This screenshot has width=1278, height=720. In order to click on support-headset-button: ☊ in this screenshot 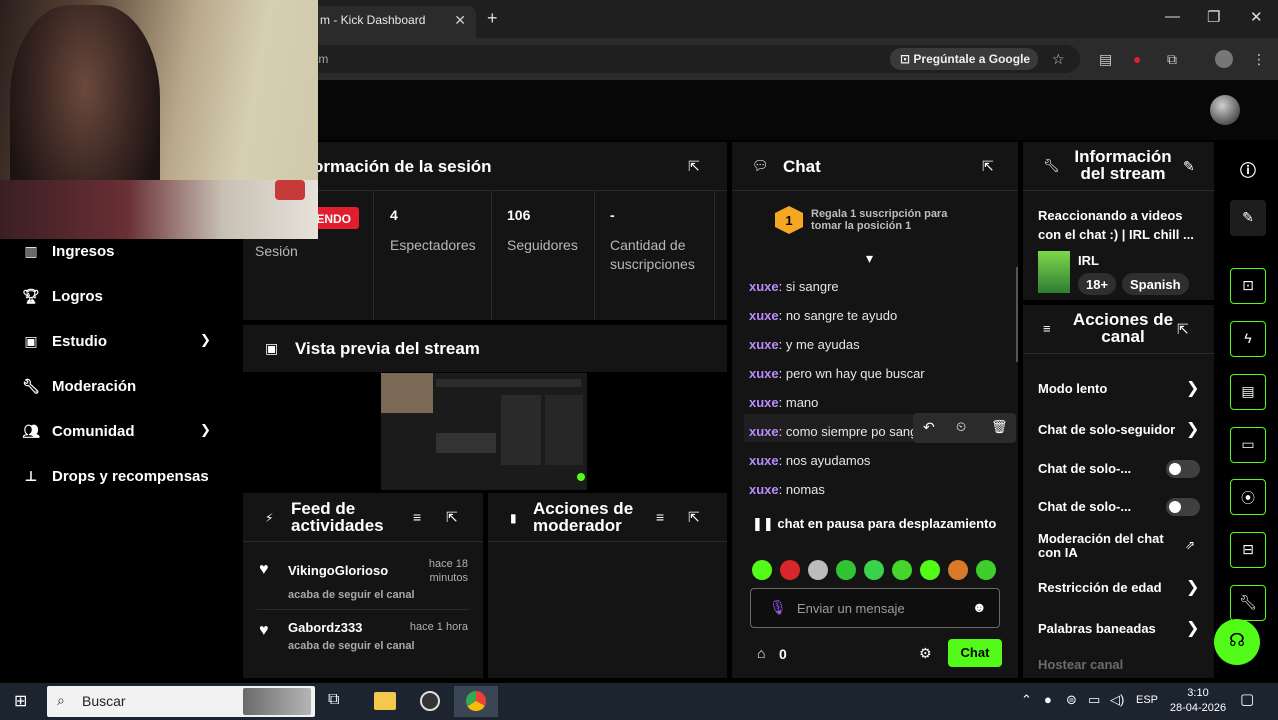, I will do `click(1237, 642)`.